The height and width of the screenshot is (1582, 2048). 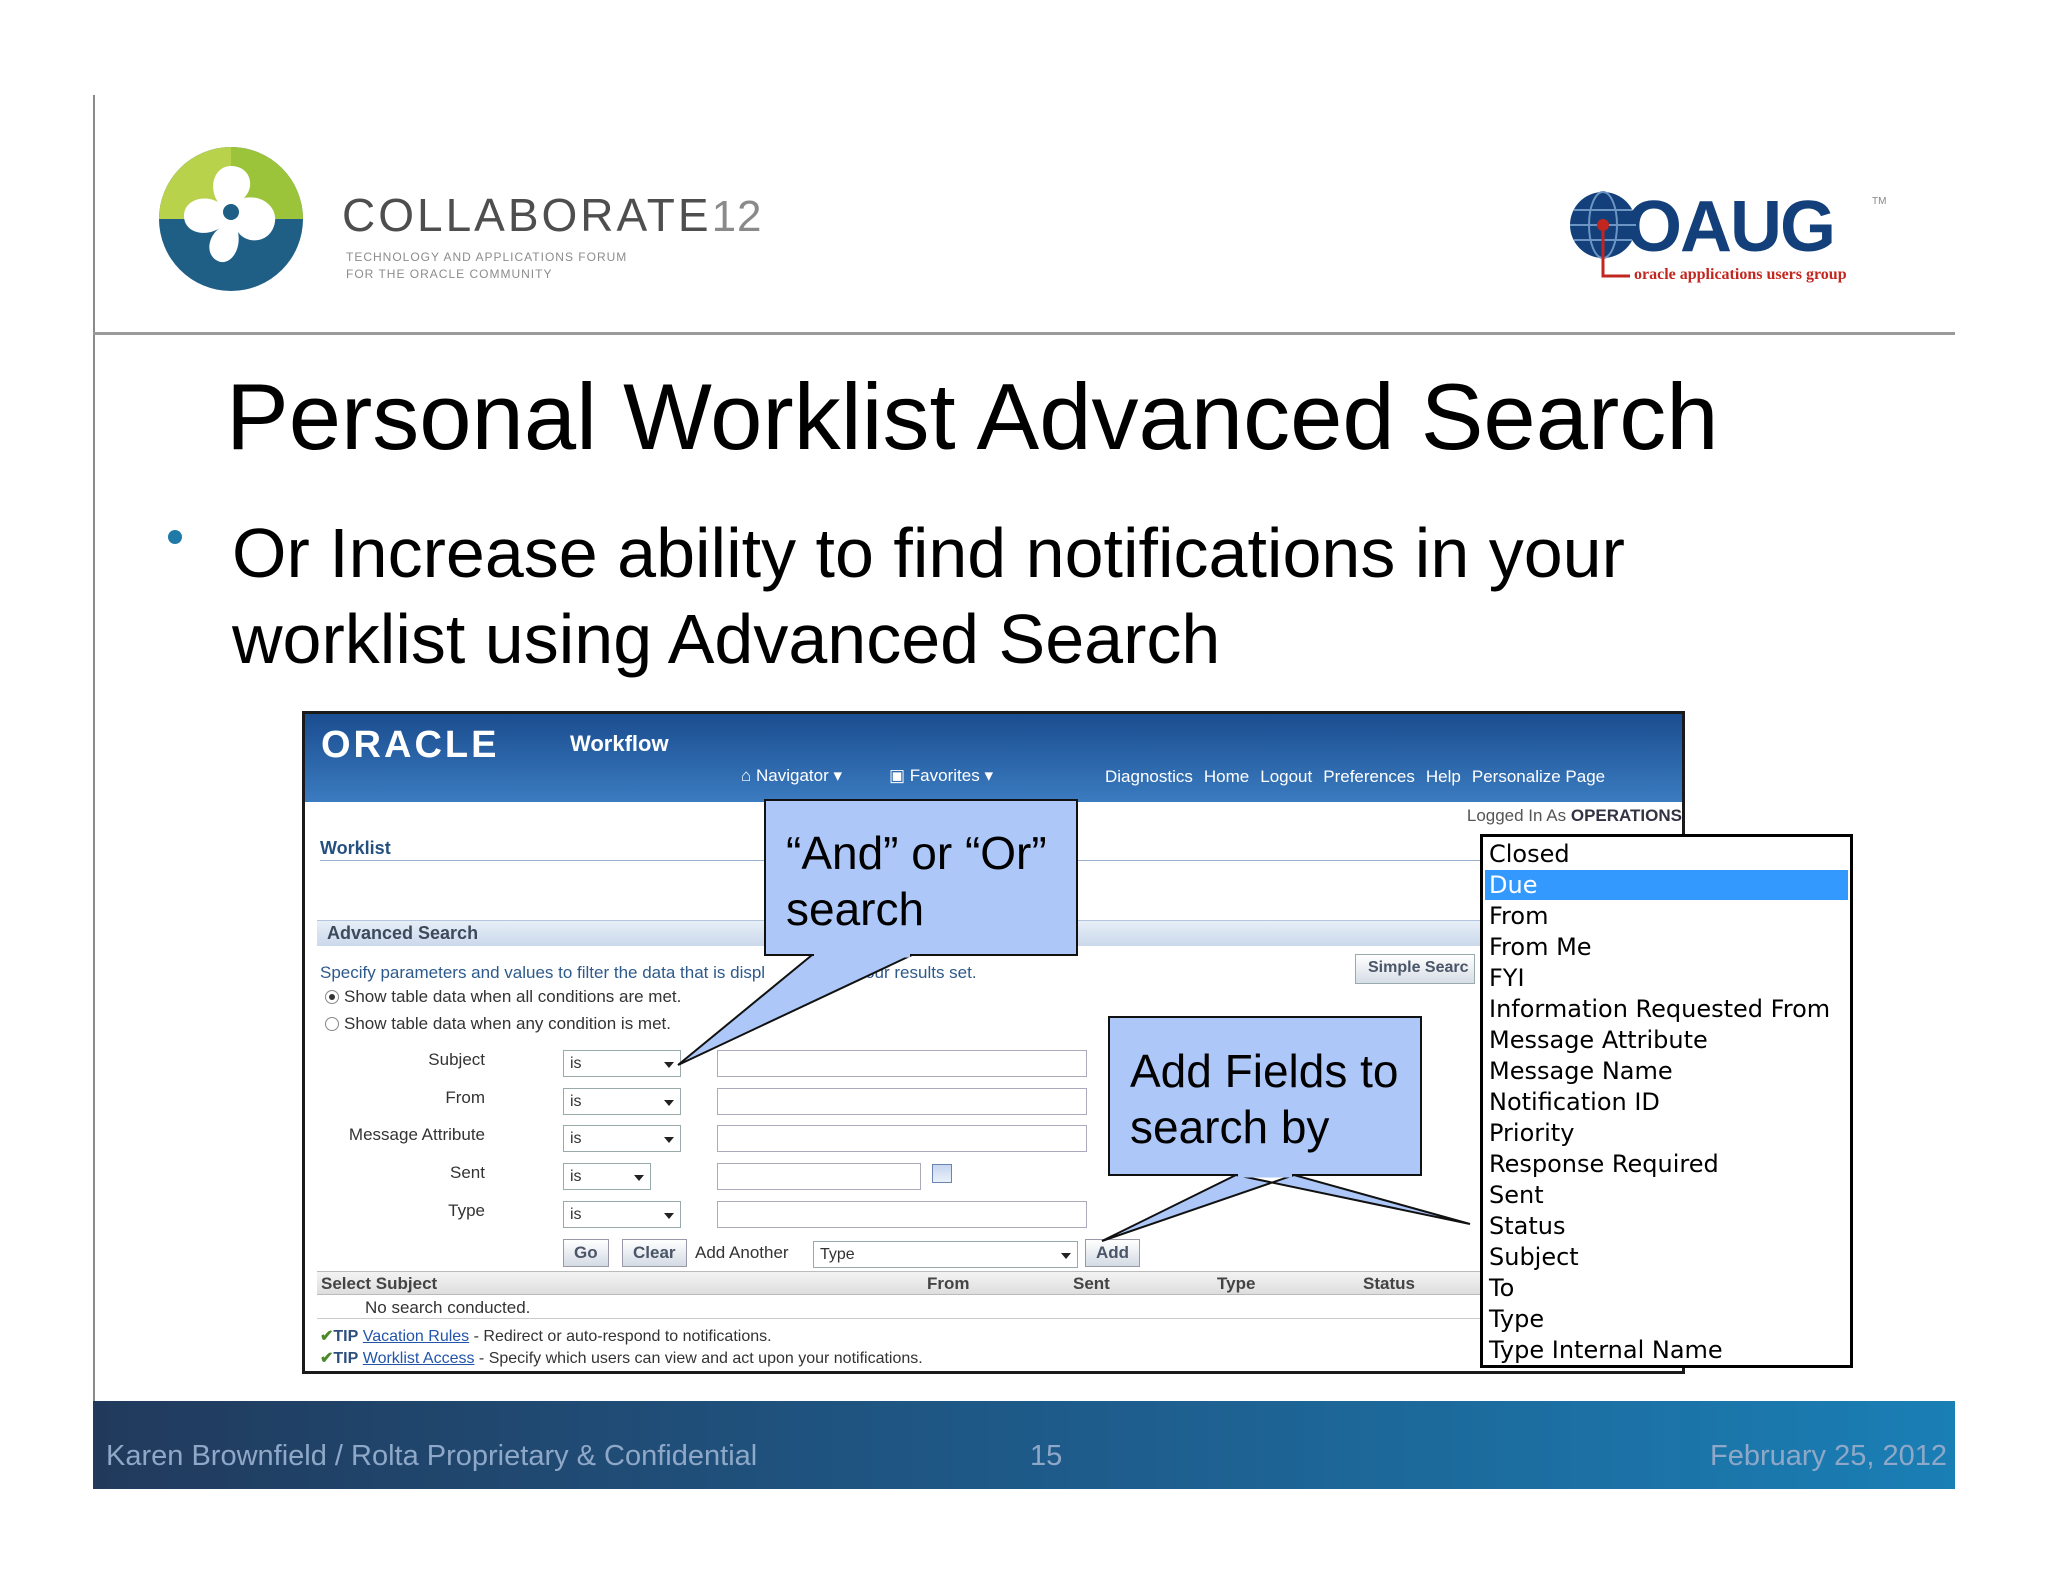 What do you see at coordinates (622, 1101) in the screenshot?
I see `from-operator-select: is` at bounding box center [622, 1101].